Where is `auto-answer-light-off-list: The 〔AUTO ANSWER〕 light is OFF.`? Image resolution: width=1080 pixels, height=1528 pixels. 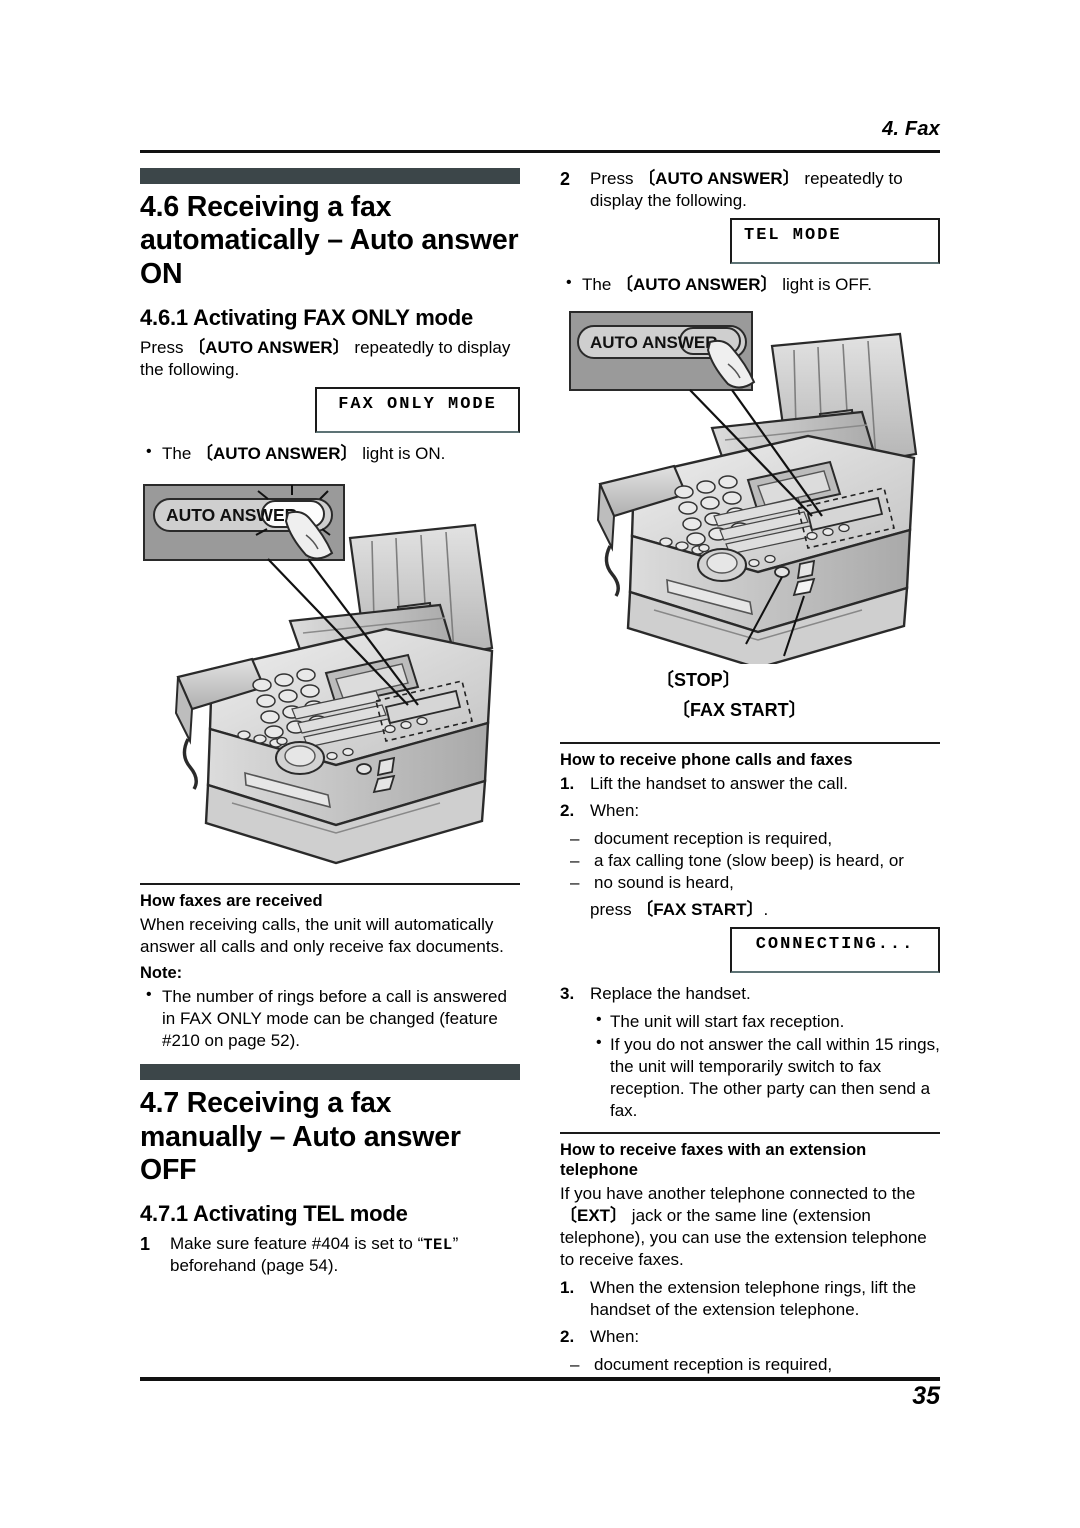
auto-answer-light-off-list: The 〔AUTO ANSWER〕 light is OFF. is located at coordinates (750, 284).